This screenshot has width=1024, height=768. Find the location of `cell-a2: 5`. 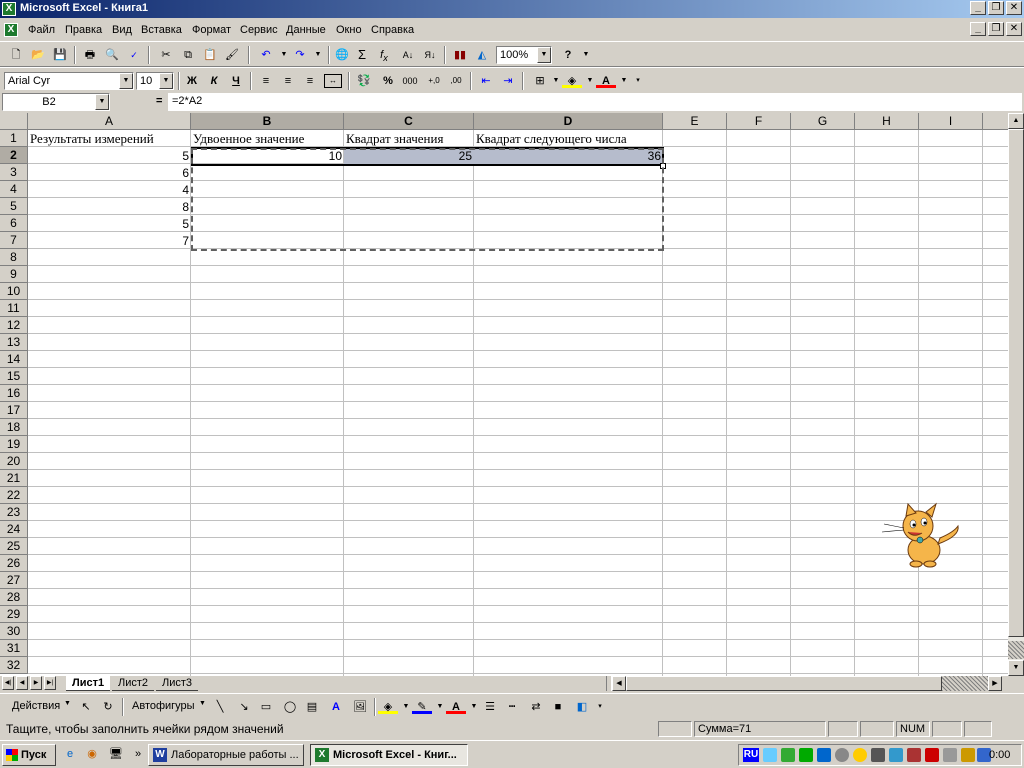

cell-a2: 5 is located at coordinates (109, 156).